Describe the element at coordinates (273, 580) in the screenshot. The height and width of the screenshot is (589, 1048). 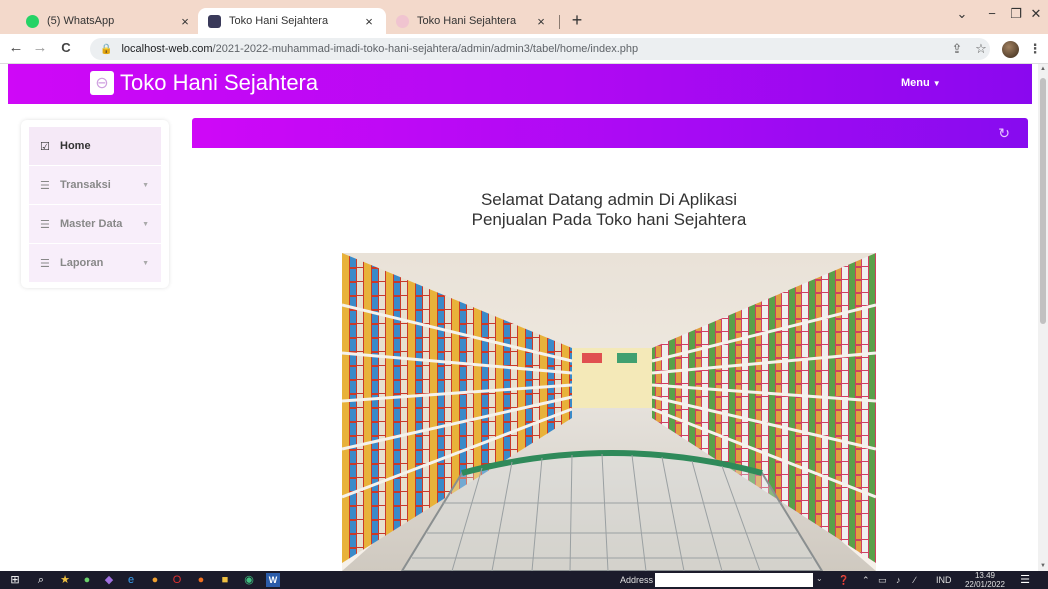
I see `word-icon: W` at that location.